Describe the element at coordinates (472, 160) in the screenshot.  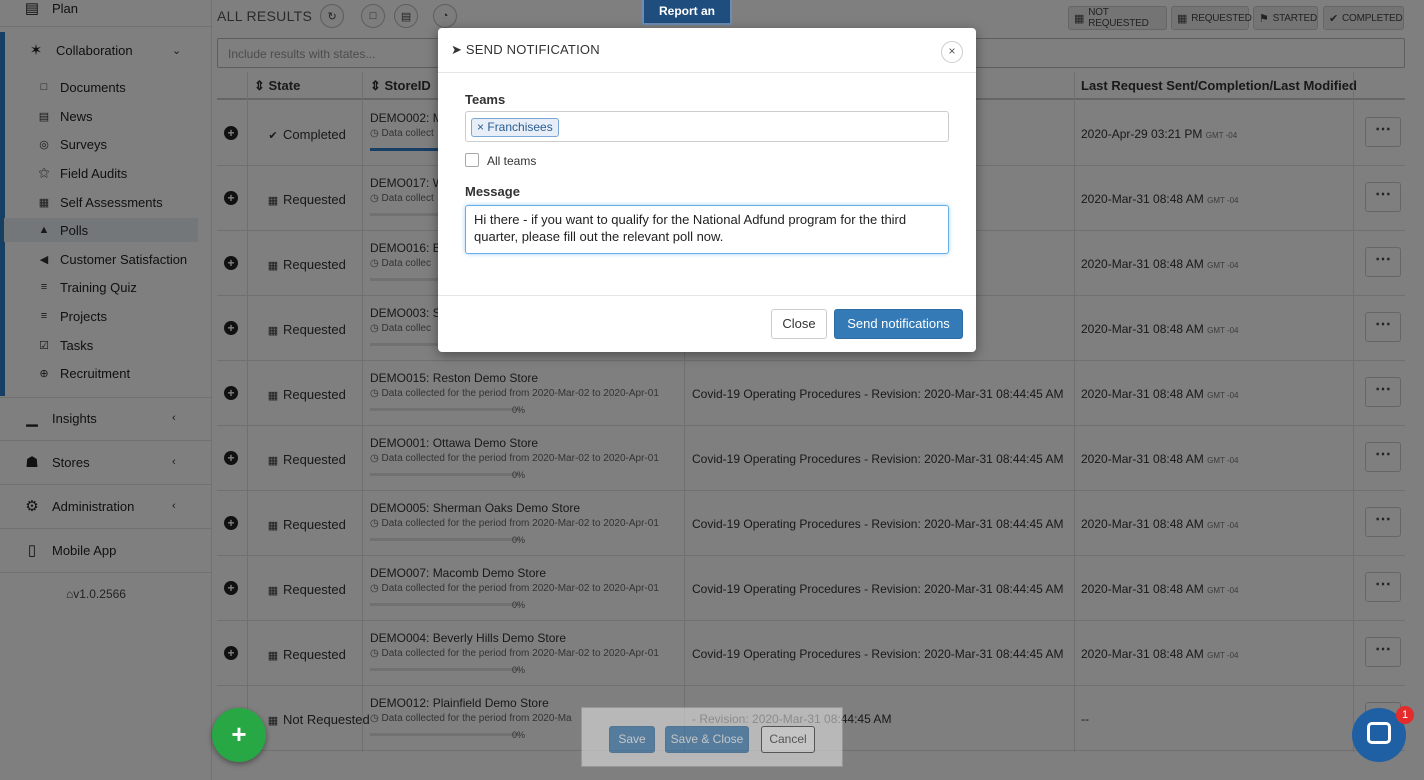
I see `all-teams-checkbox` at that location.